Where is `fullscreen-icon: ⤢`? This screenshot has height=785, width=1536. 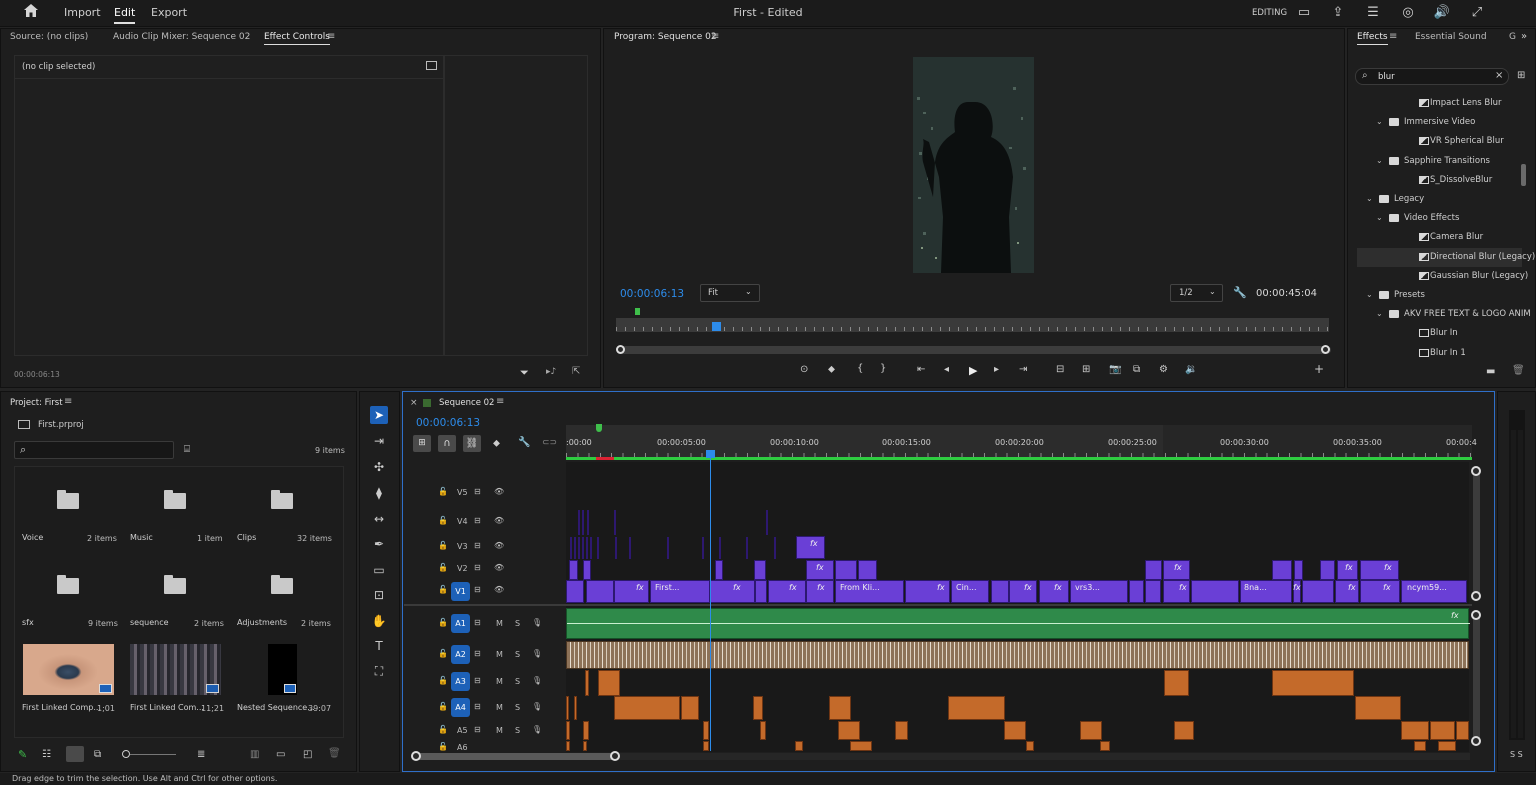
fullscreen-icon: ⤢ is located at coordinates (1477, 13).